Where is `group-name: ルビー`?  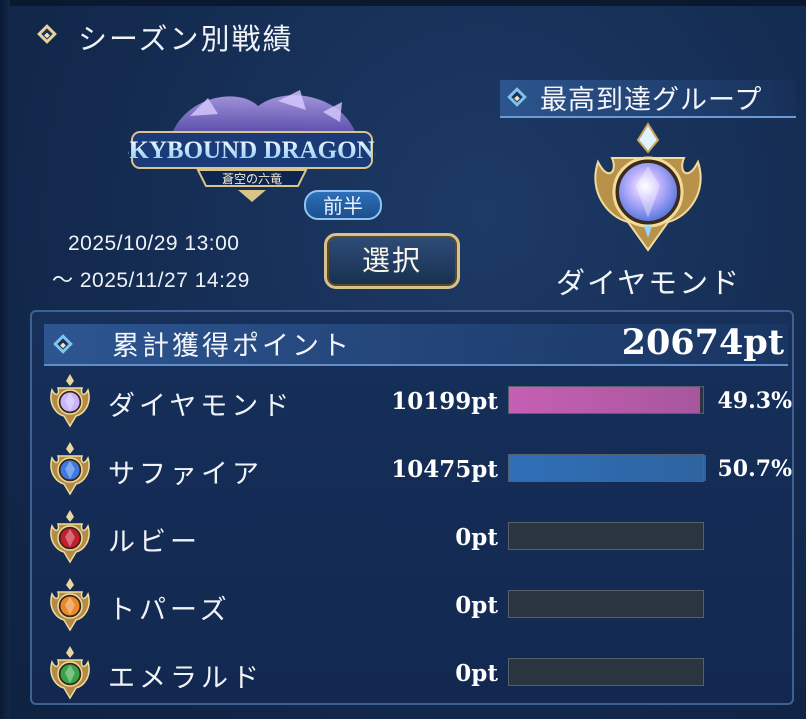 group-name: ルビー is located at coordinates (154, 542).